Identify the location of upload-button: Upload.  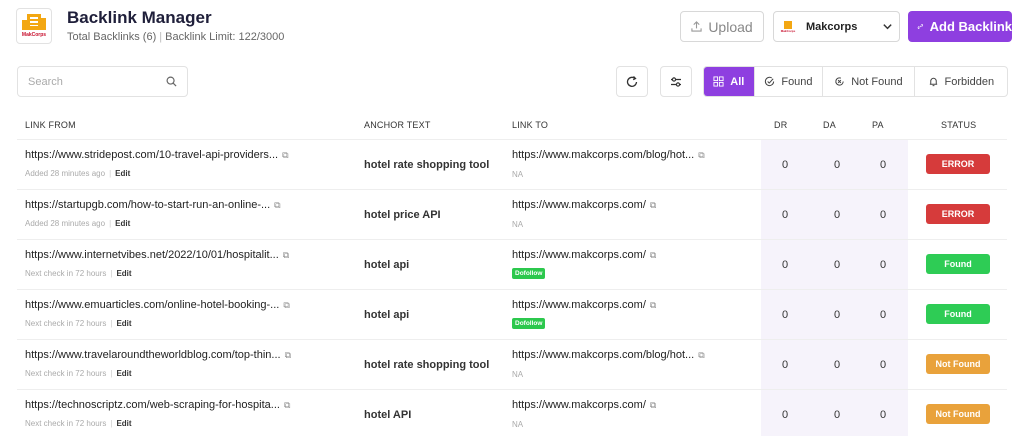
(722, 26).